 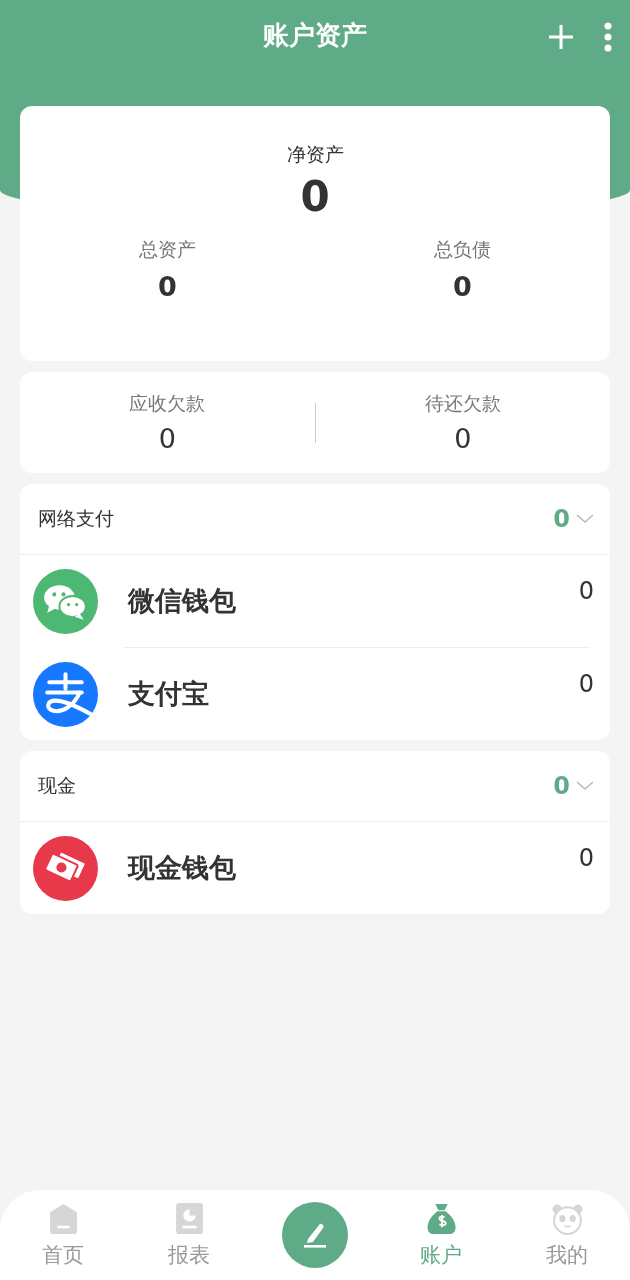 I want to click on more-icon, so click(x=608, y=37).